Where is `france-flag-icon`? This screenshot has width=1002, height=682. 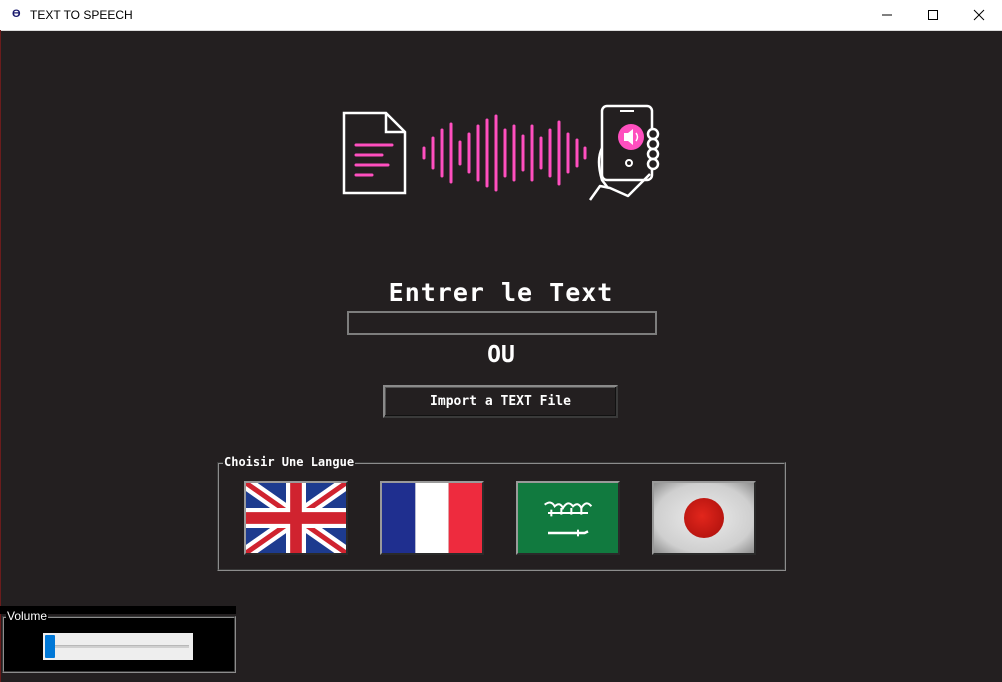
france-flag-icon is located at coordinates (432, 518).